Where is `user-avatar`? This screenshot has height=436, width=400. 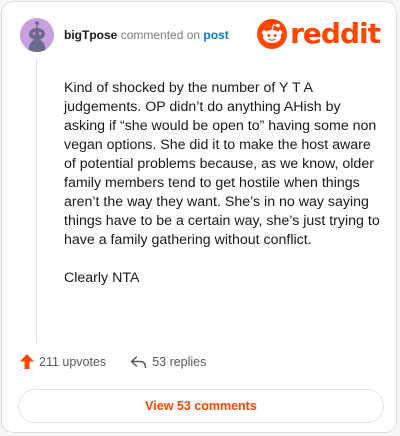 user-avatar is located at coordinates (37, 35).